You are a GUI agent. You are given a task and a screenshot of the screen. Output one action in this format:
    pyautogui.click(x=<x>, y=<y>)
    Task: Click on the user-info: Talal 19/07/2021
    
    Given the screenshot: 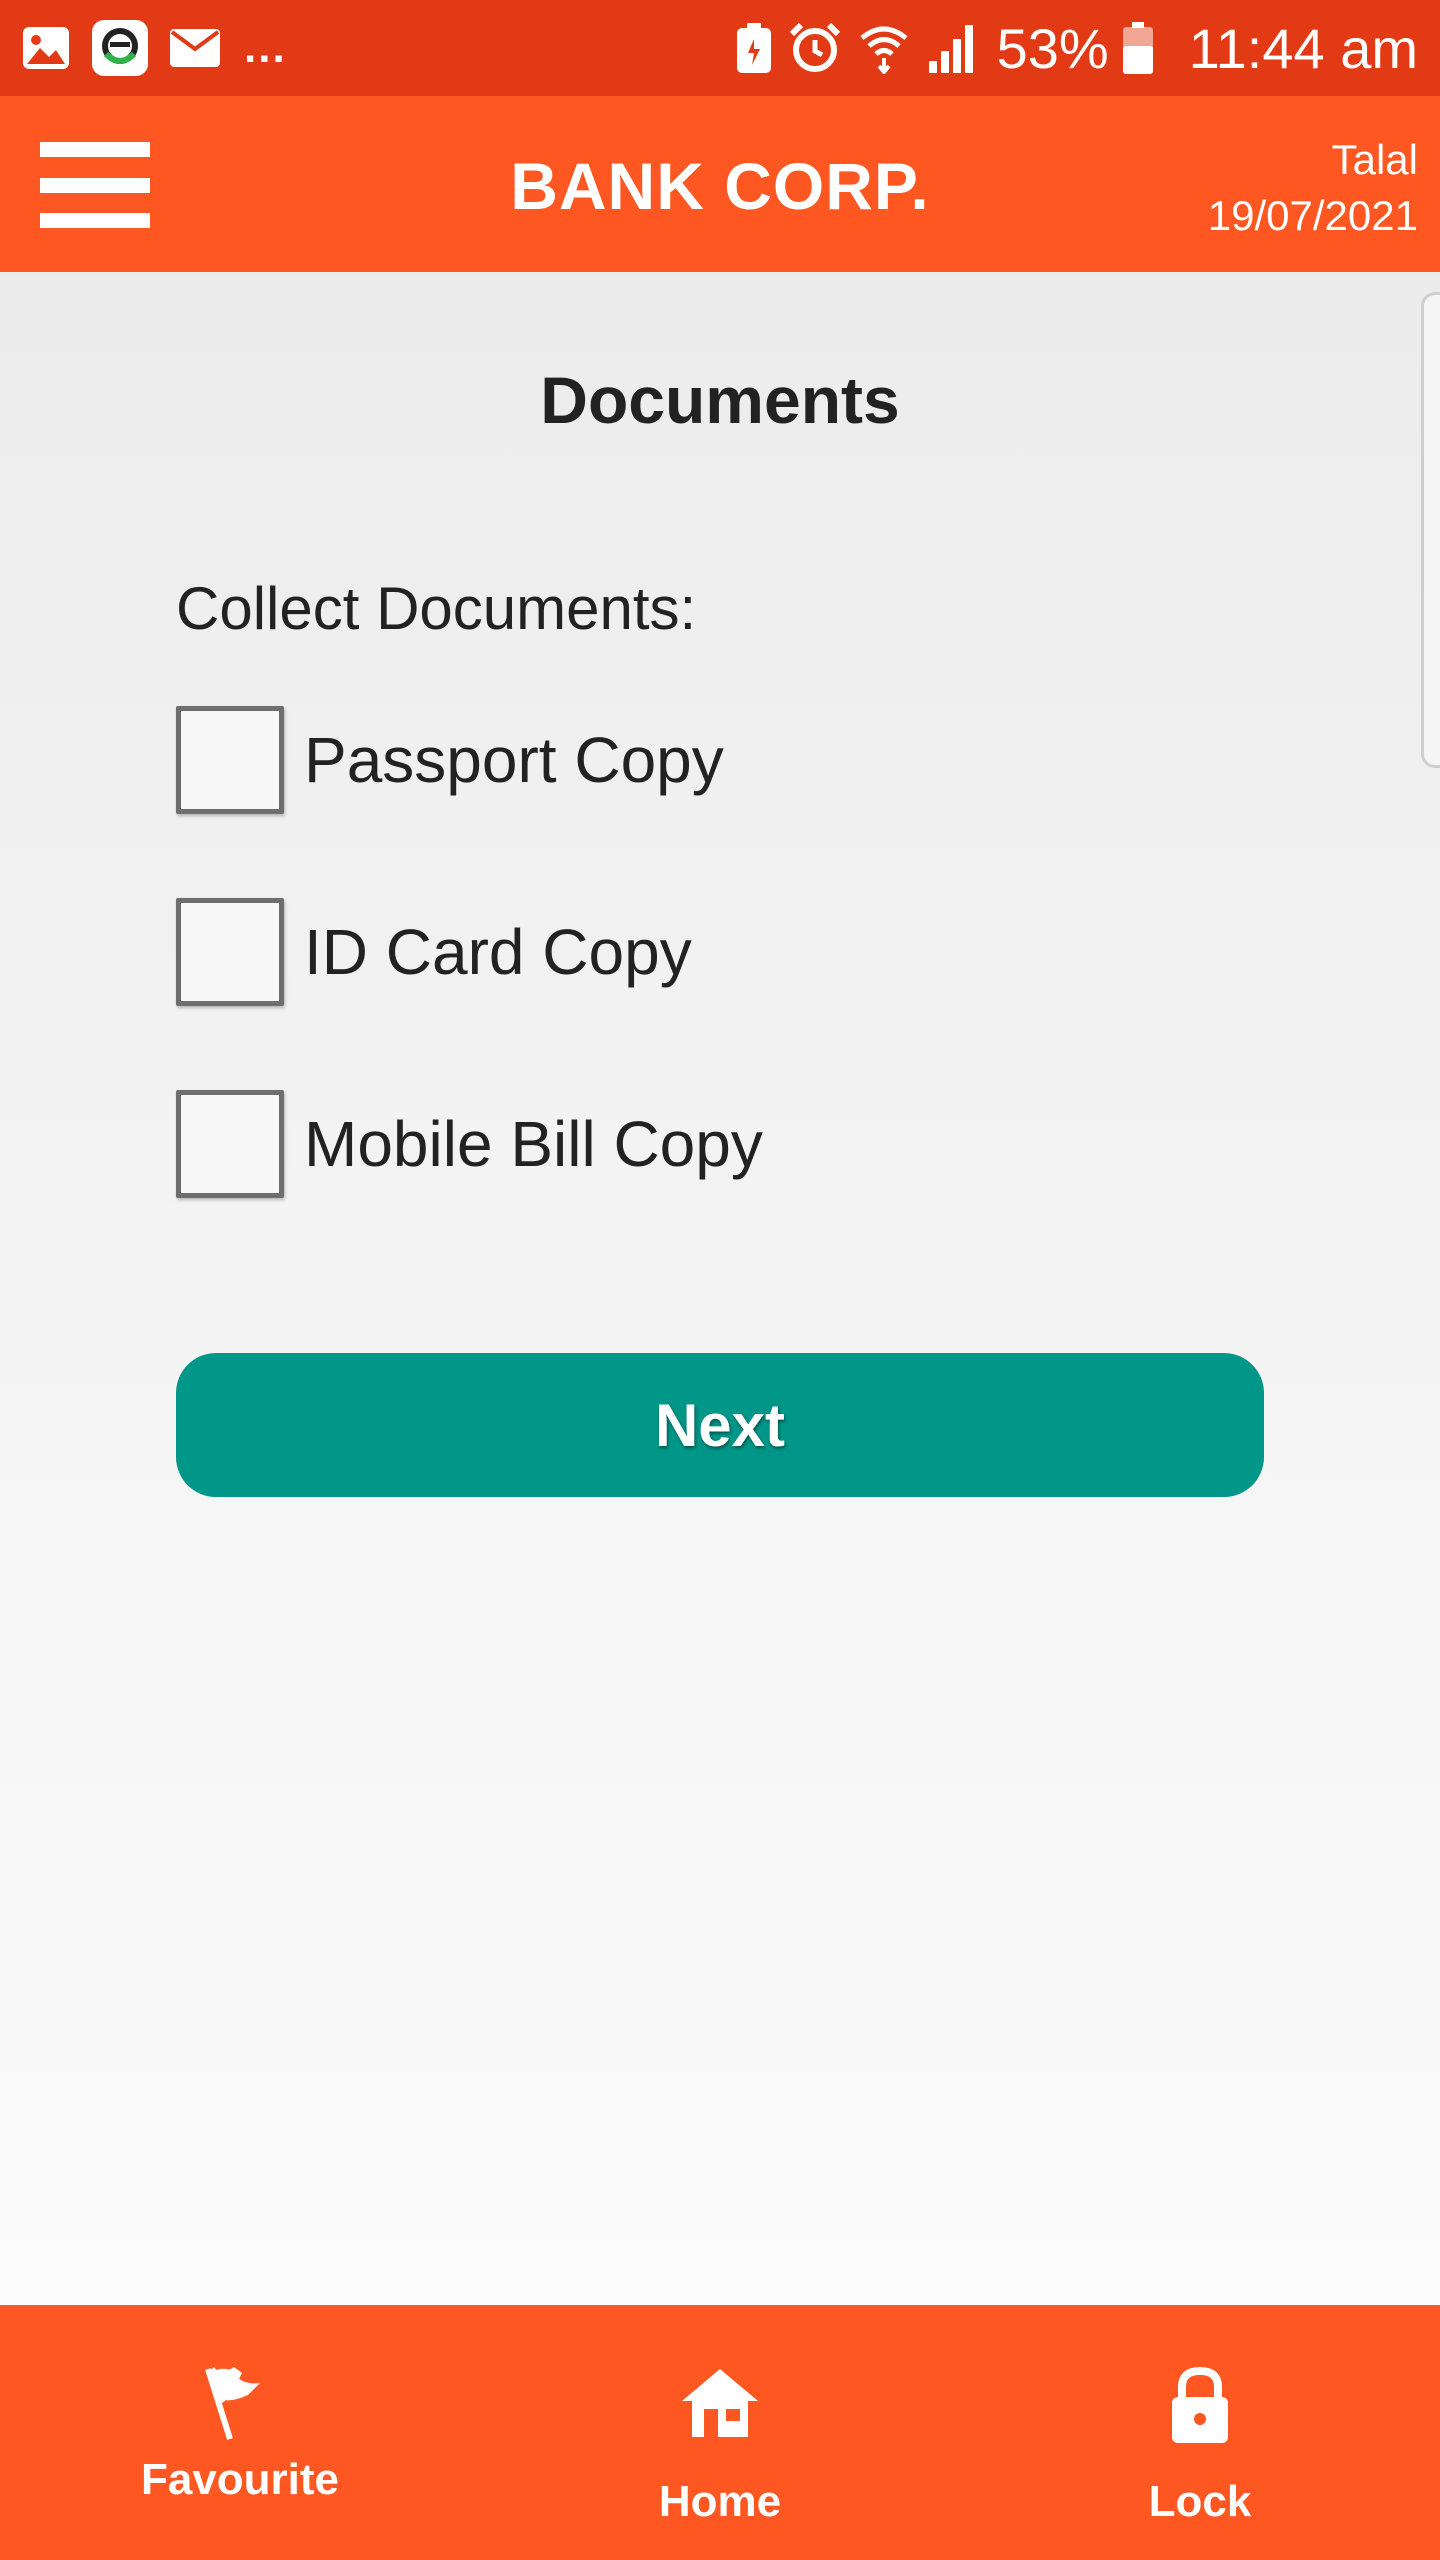 What is the action you would take?
    pyautogui.click(x=1313, y=188)
    